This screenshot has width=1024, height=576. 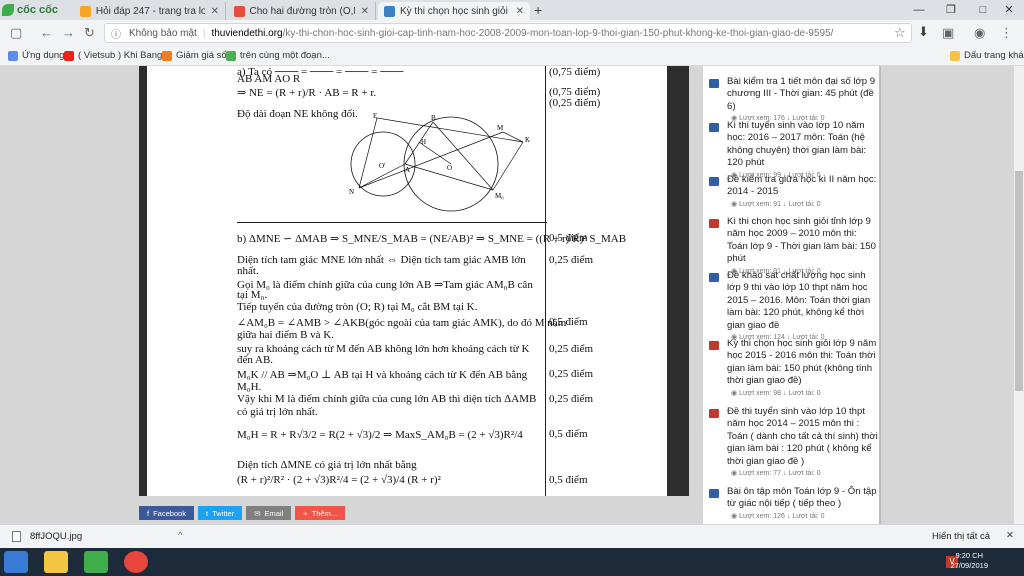 What do you see at coordinates (56, 536) in the screenshot?
I see `download-file: 8ffJOQU.jpg` at bounding box center [56, 536].